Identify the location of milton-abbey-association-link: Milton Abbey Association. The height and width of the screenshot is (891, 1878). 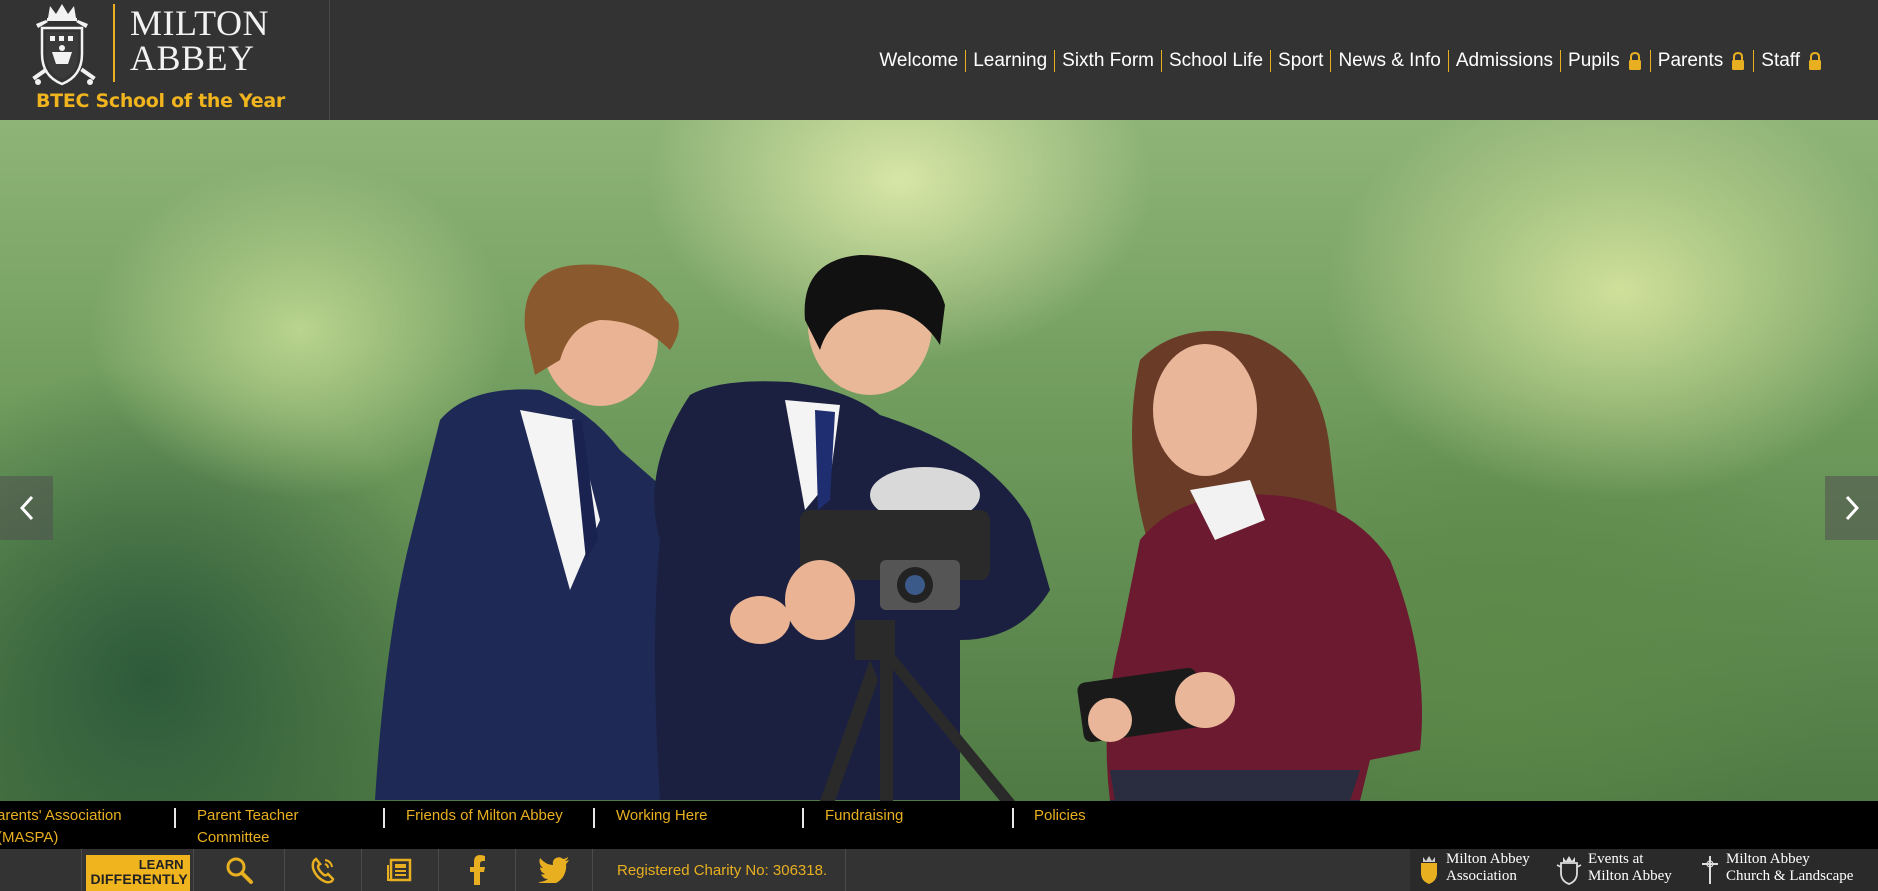
(1474, 868).